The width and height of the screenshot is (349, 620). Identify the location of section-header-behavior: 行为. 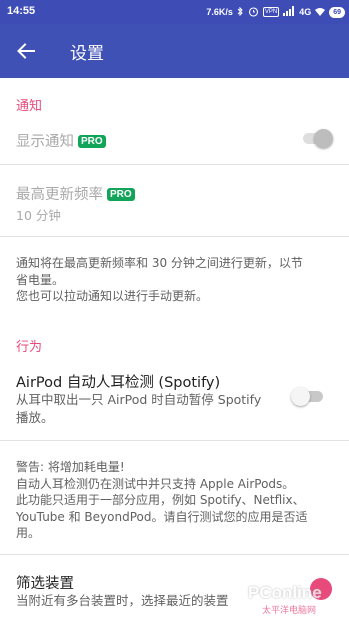
(29, 347).